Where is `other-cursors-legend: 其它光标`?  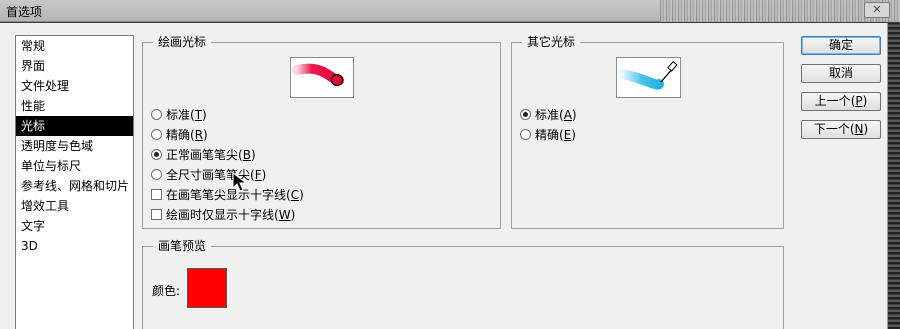 other-cursors-legend: 其它光标 is located at coordinates (551, 42).